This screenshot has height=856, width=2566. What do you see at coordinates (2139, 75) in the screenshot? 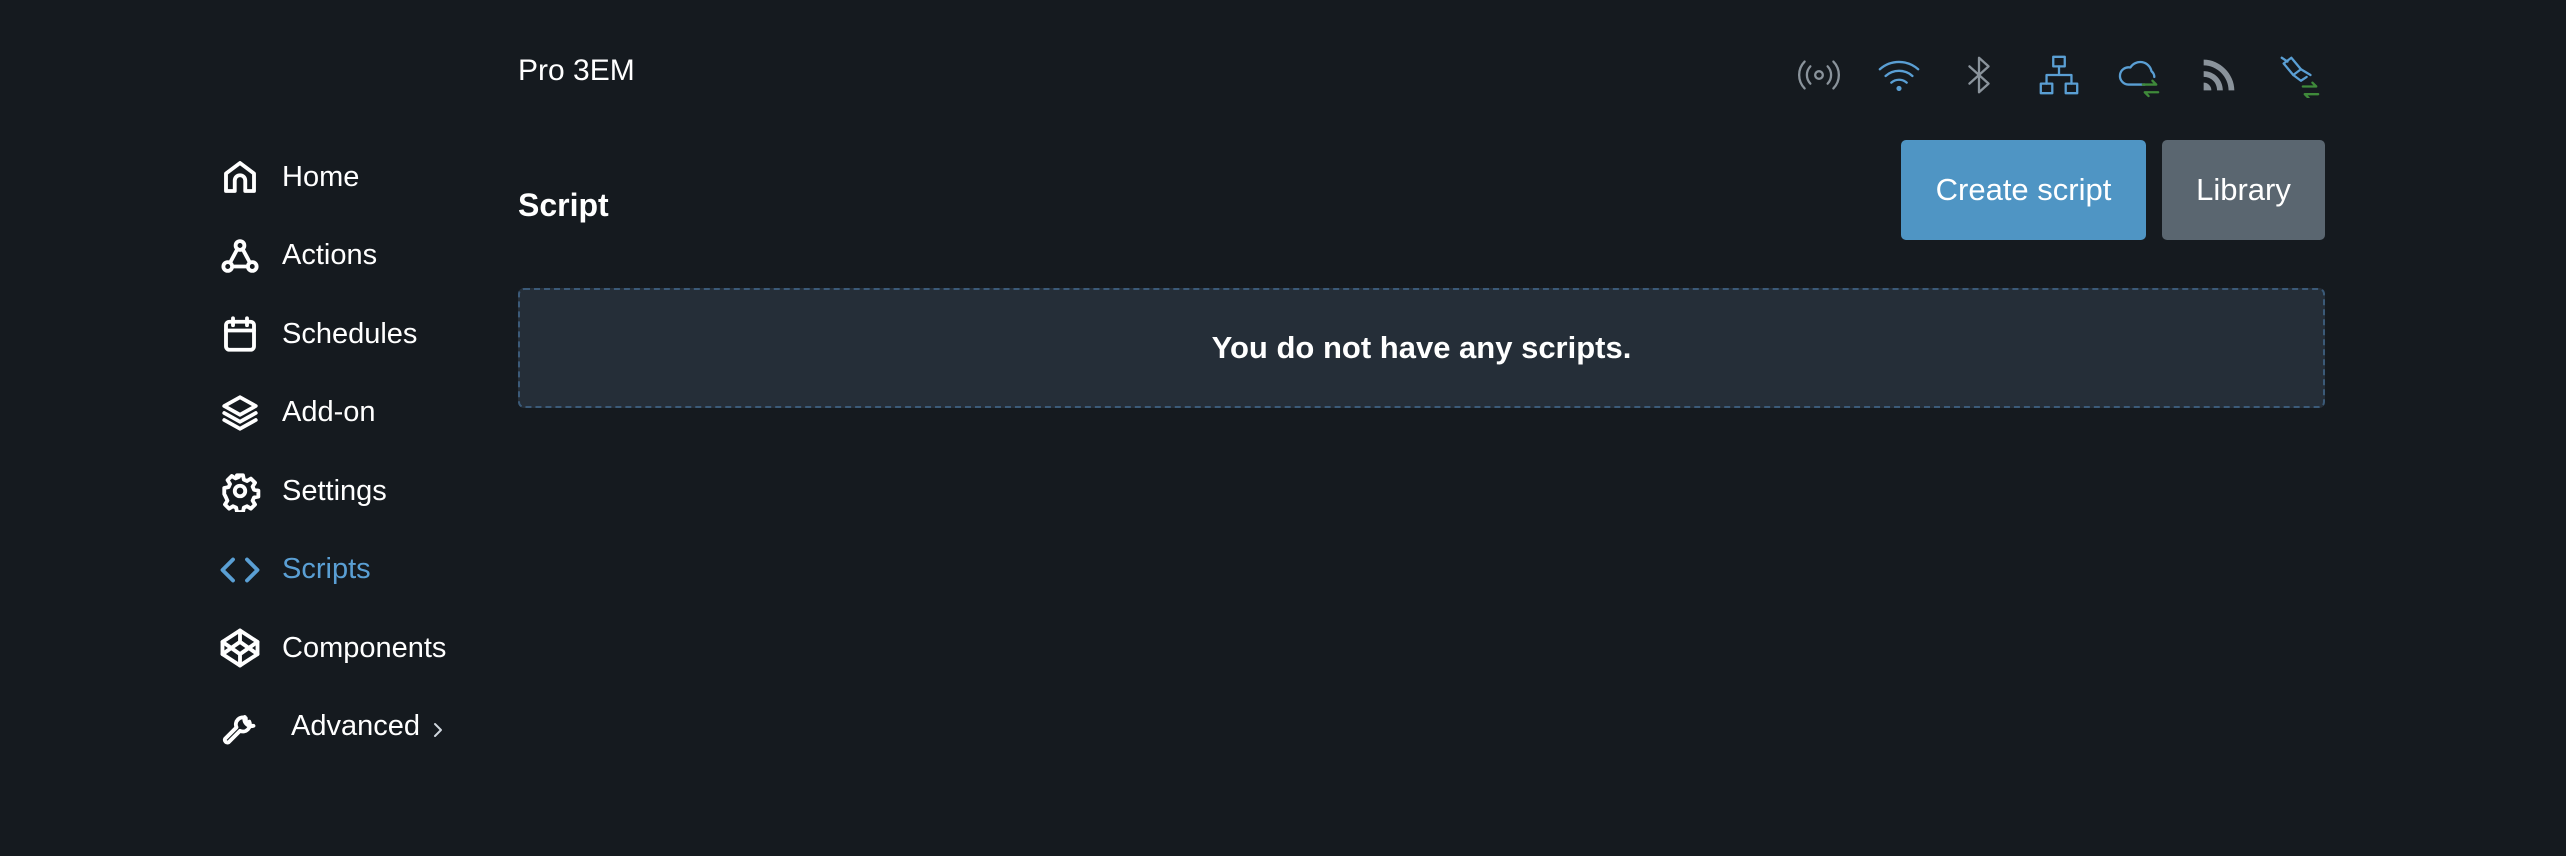
I see `cloud-sync-icon` at bounding box center [2139, 75].